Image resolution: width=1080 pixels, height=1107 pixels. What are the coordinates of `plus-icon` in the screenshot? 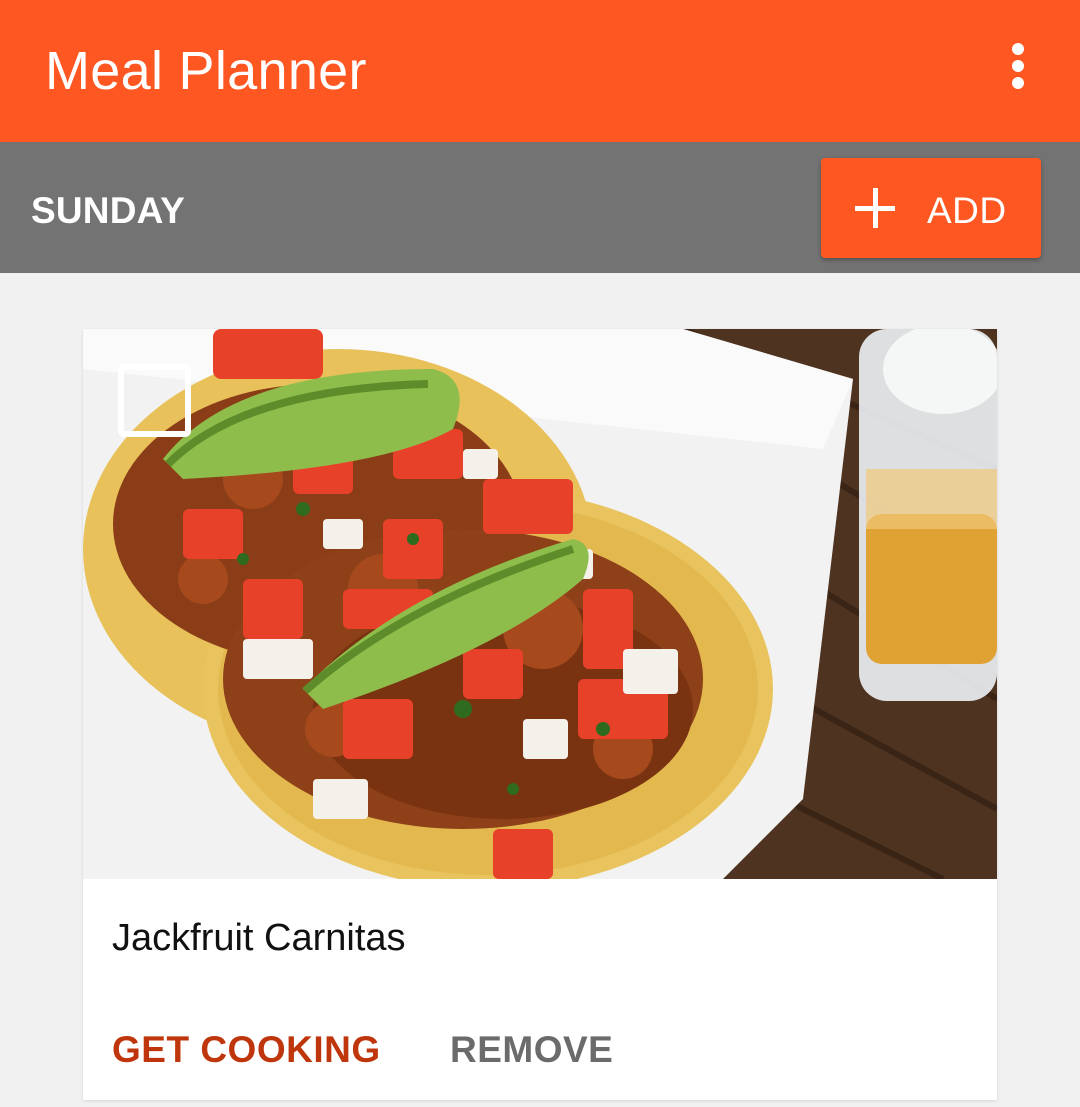 It's located at (875, 208).